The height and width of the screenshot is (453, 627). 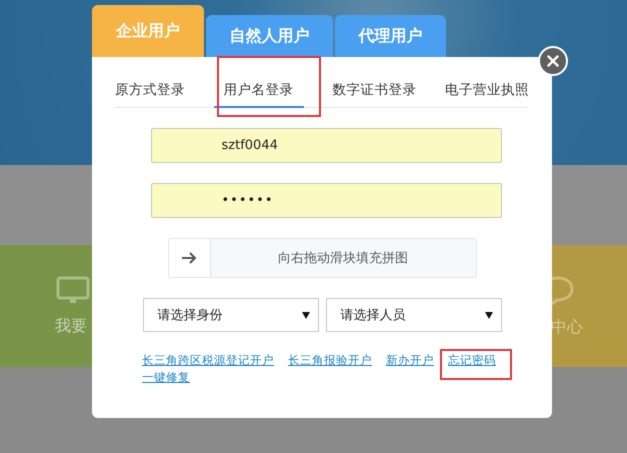 What do you see at coordinates (472, 360) in the screenshot?
I see `link: 忘记密码` at bounding box center [472, 360].